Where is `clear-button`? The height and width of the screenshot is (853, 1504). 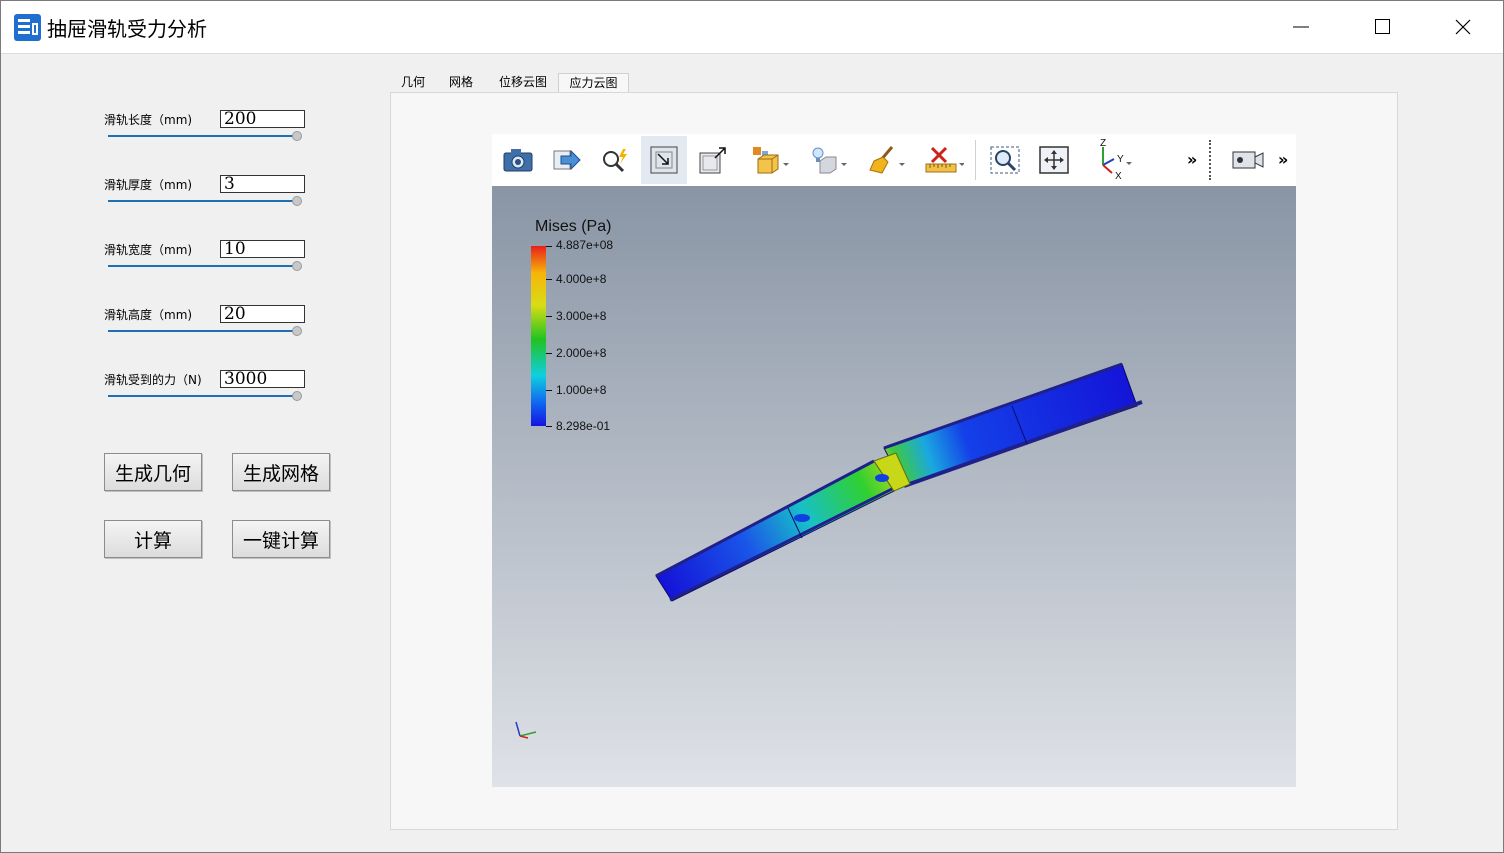
clear-button is located at coordinates (886, 160).